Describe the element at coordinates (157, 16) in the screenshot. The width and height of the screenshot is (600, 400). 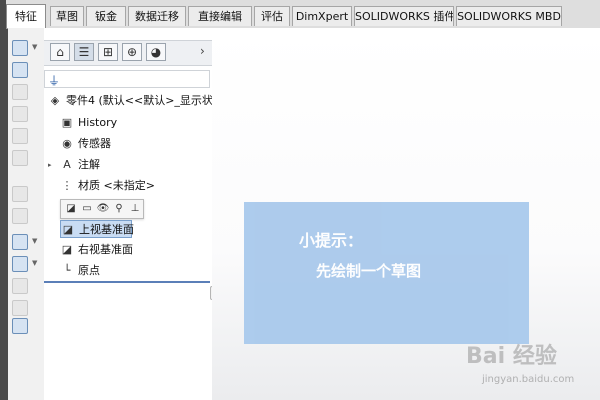
I see `tab-data-migration: 数据迁移` at that location.